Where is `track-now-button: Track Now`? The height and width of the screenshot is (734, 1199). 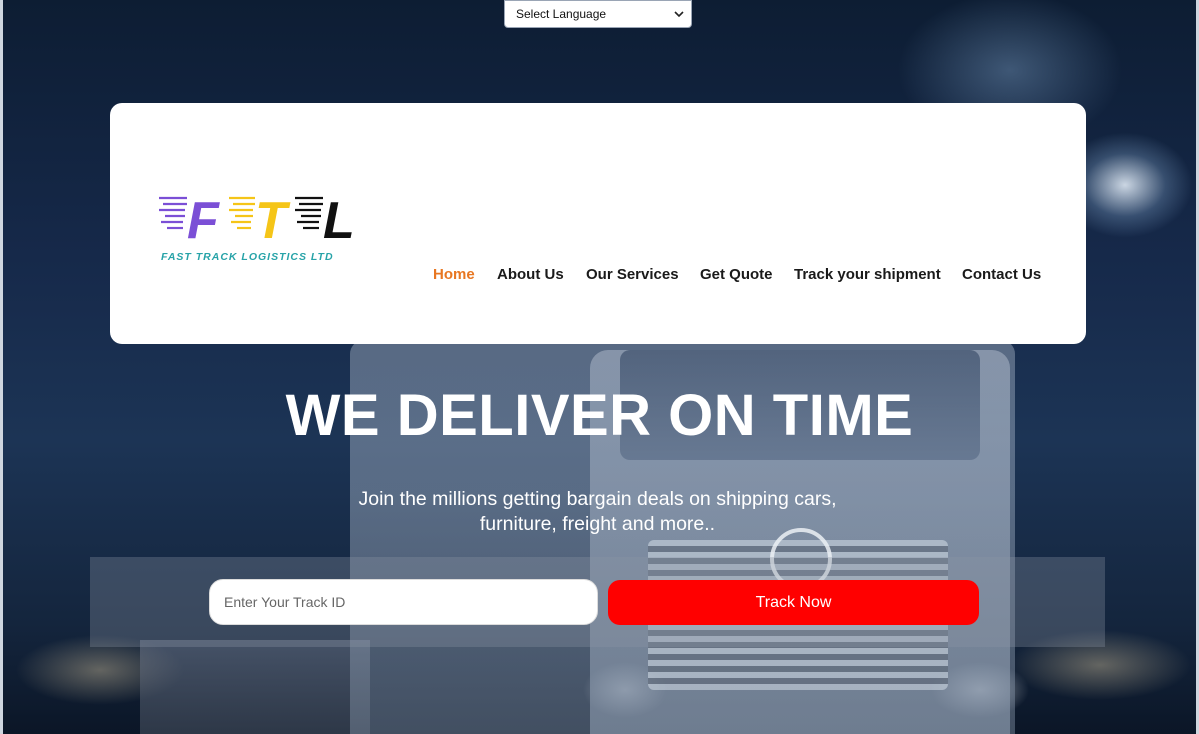
track-now-button: Track Now is located at coordinates (793, 602).